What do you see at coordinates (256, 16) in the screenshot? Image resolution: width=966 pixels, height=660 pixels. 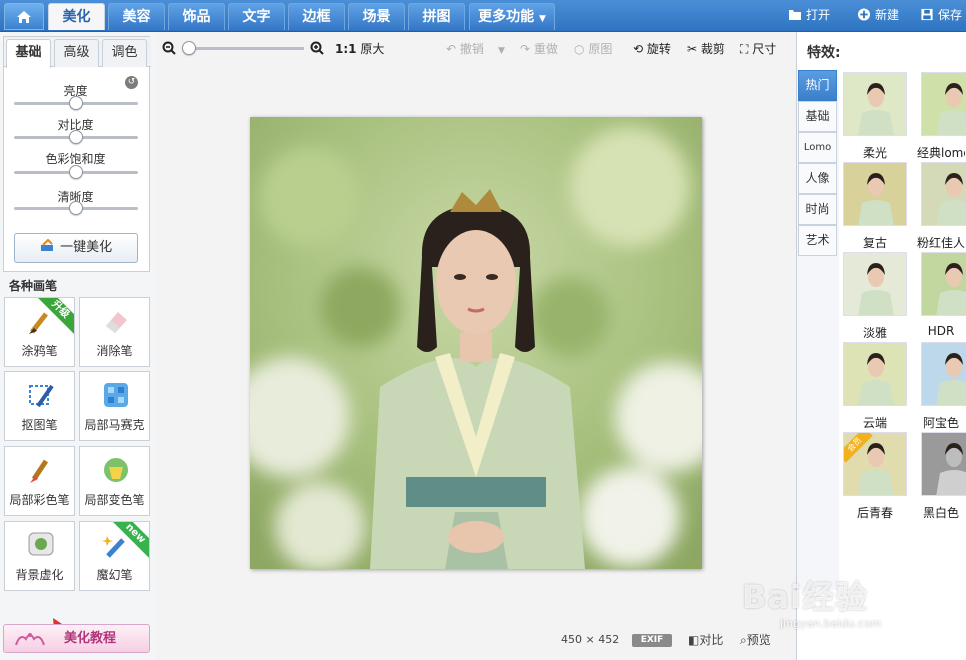 I see `tab-text: 文字` at bounding box center [256, 16].